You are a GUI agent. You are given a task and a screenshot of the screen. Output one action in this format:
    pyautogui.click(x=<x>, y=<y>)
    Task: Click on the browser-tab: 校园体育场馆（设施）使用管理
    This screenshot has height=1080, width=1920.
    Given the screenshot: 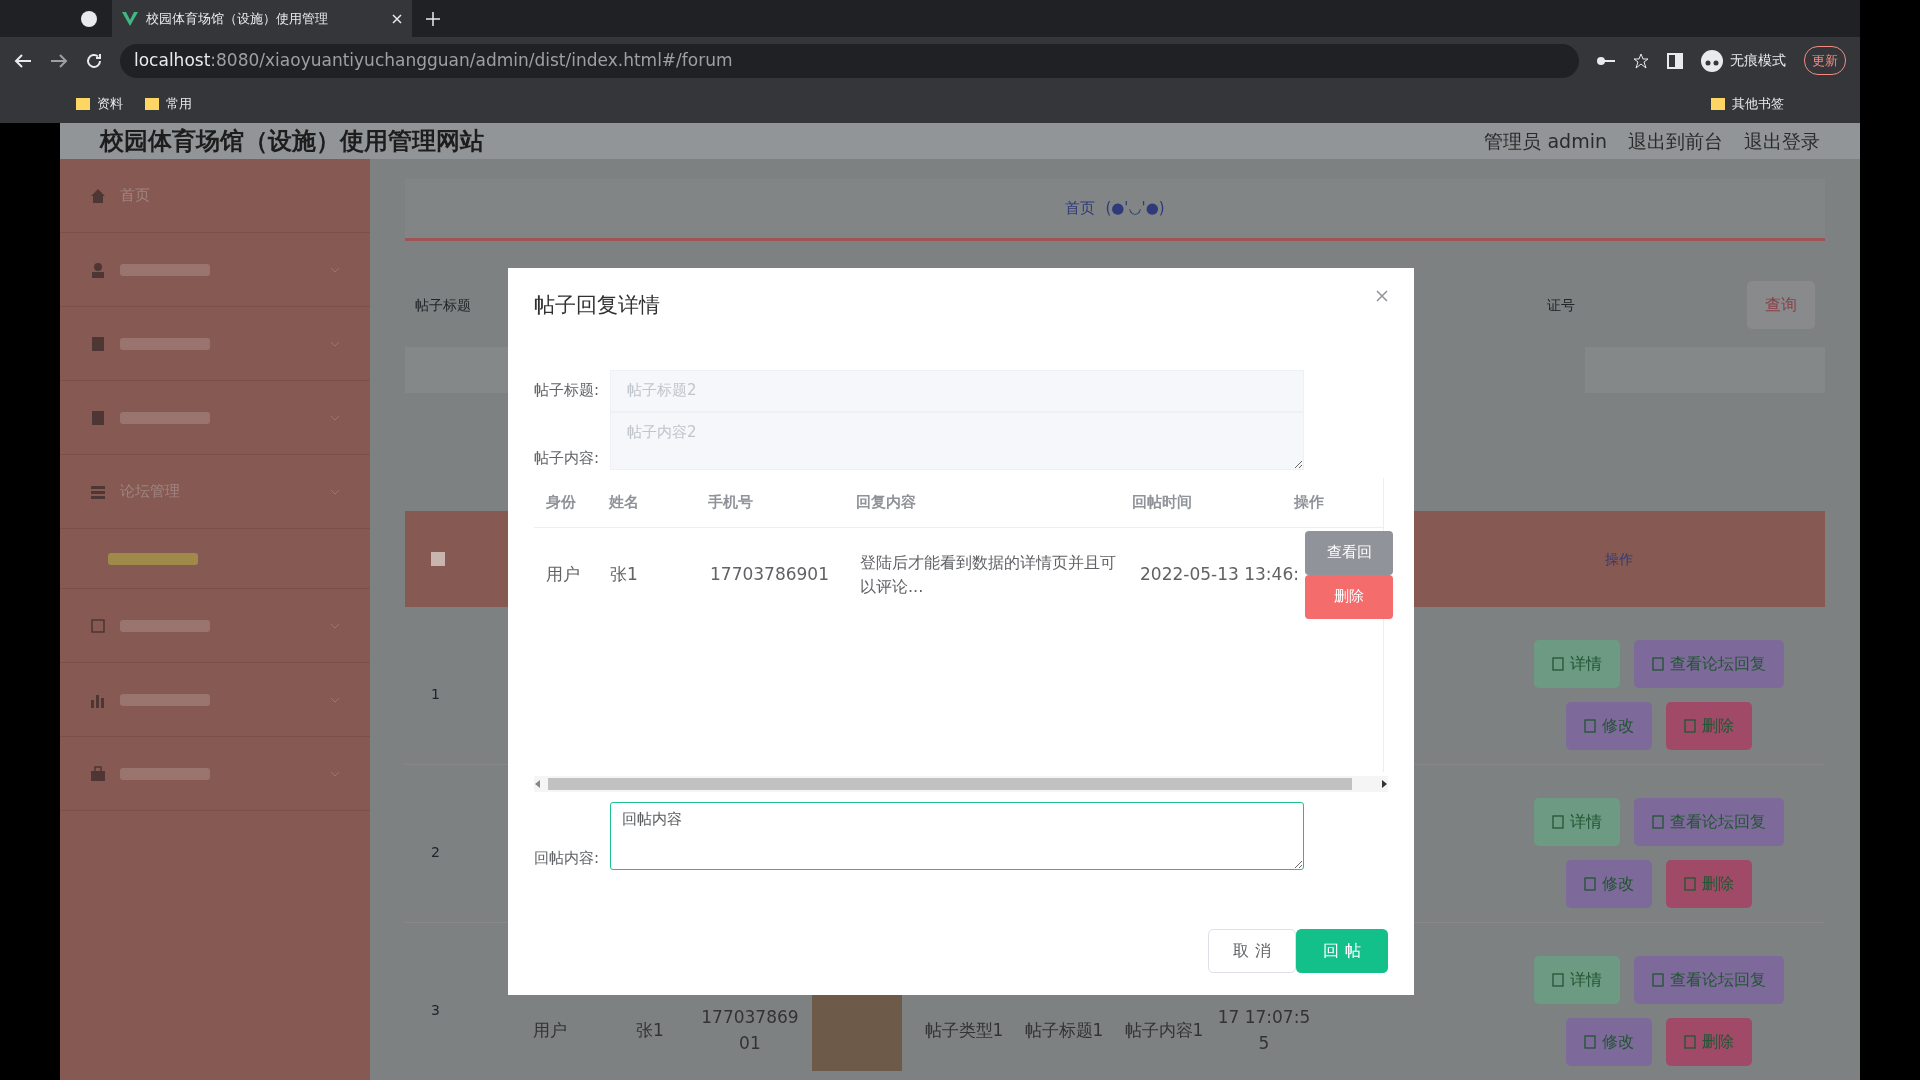 What is the action you would take?
    pyautogui.click(x=262, y=18)
    